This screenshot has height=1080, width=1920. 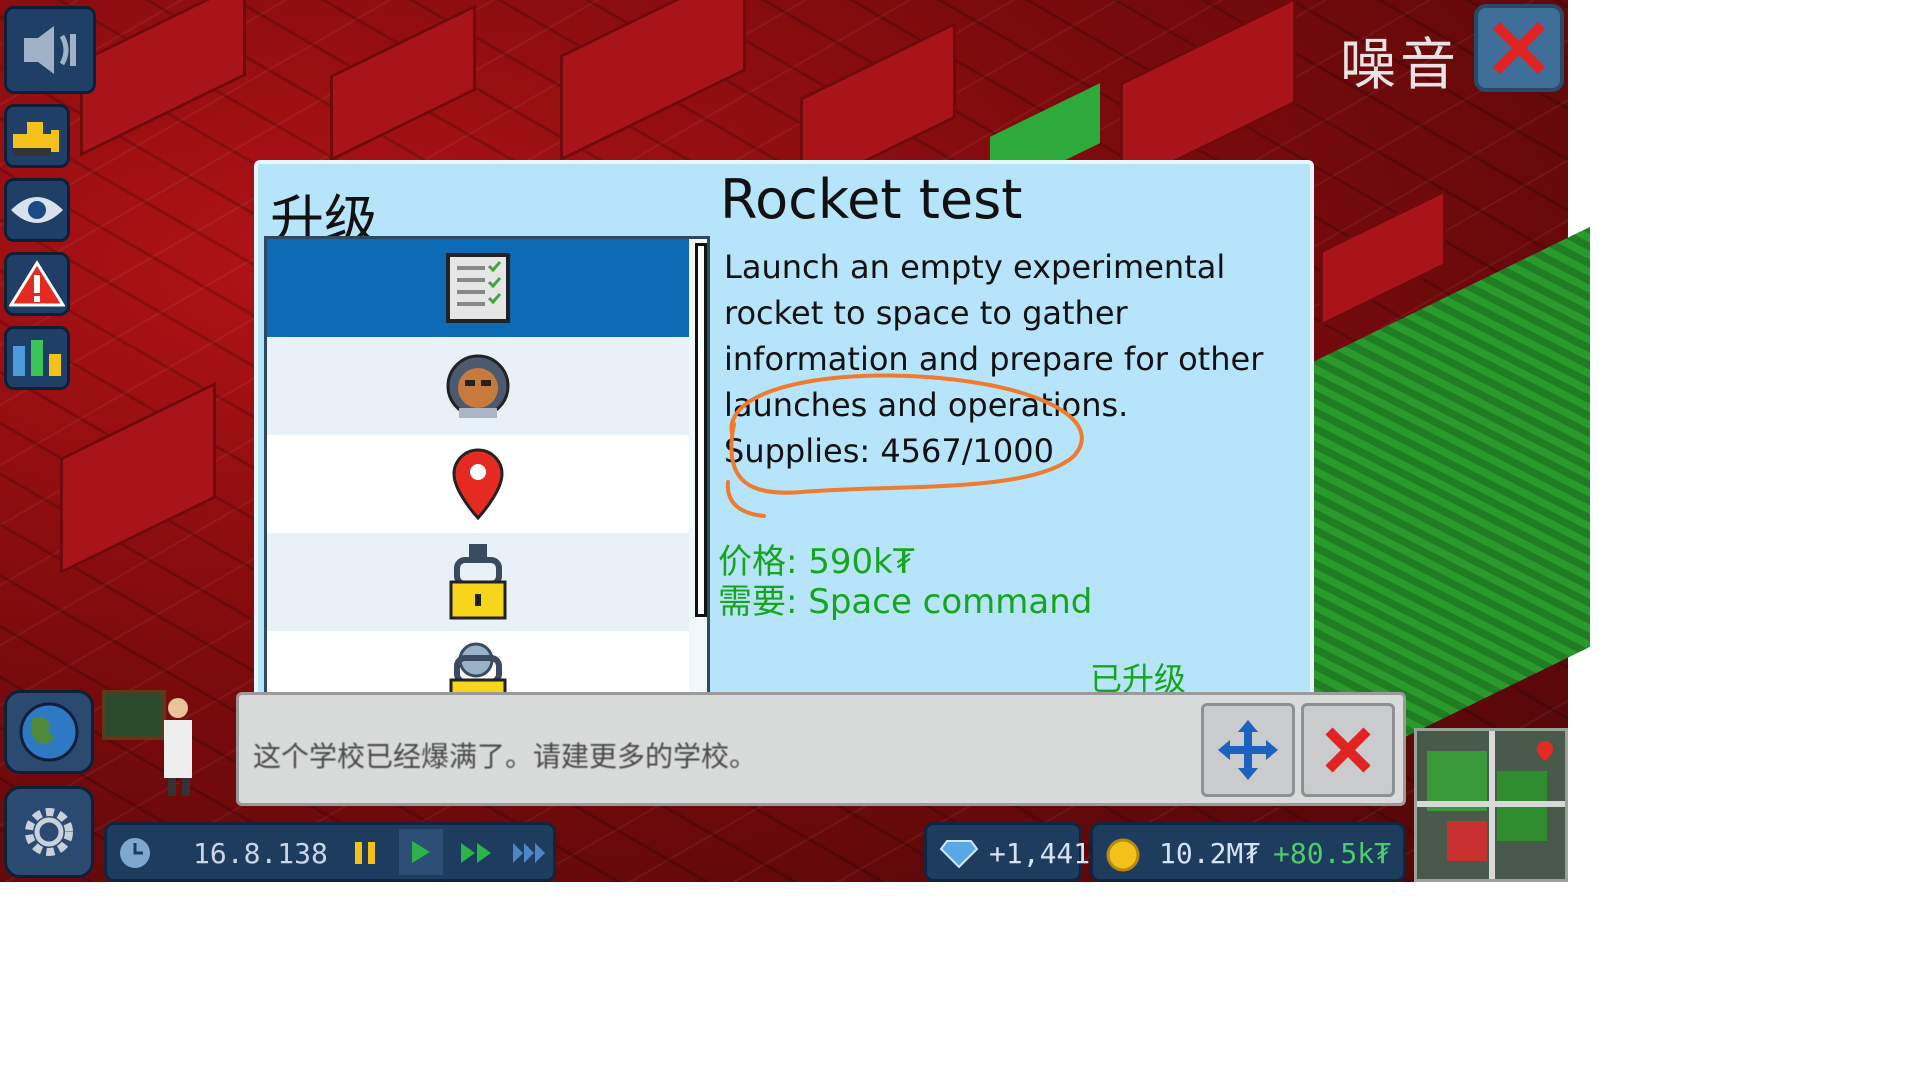 I want to click on play-button, so click(x=421, y=852).